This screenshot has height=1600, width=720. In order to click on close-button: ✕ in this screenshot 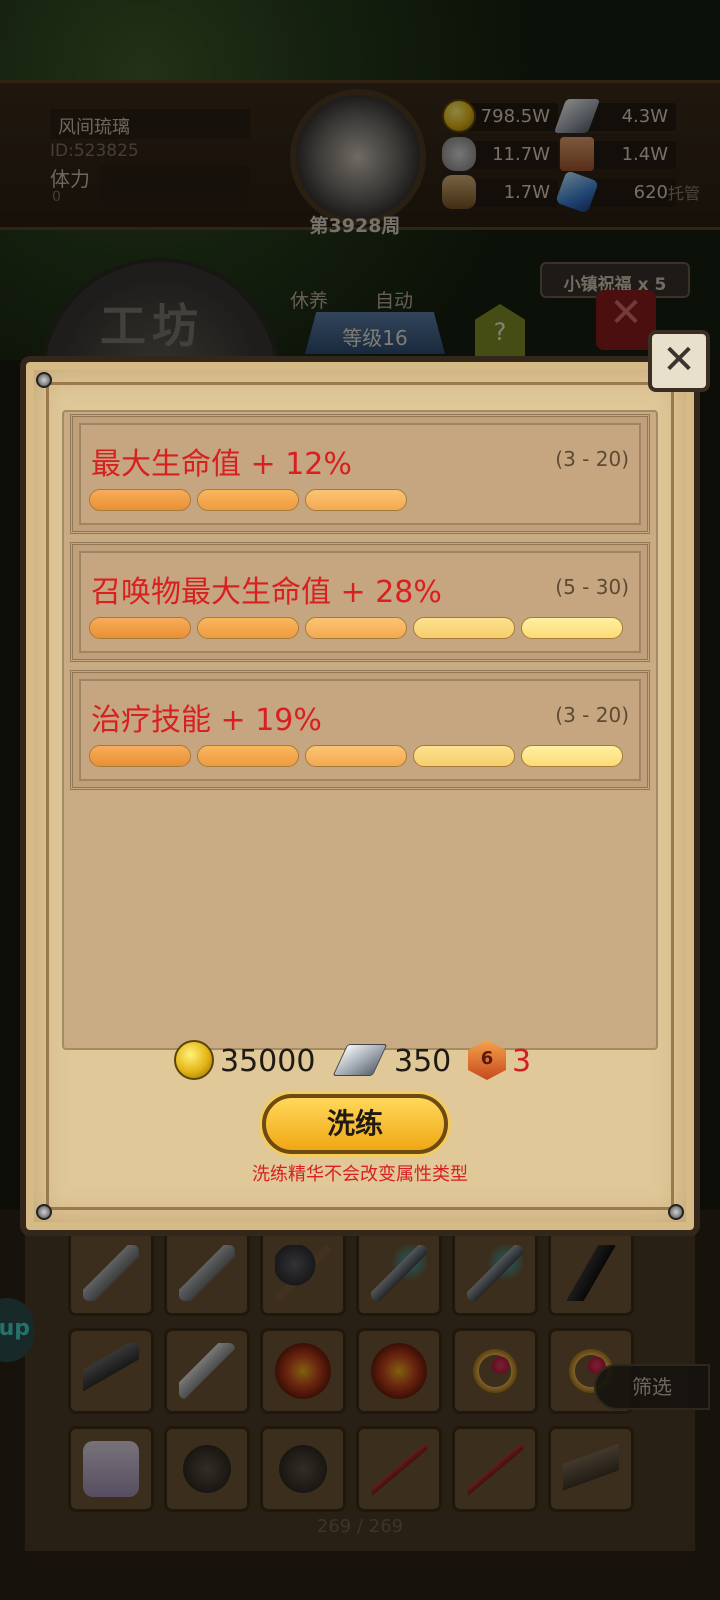, I will do `click(679, 361)`.